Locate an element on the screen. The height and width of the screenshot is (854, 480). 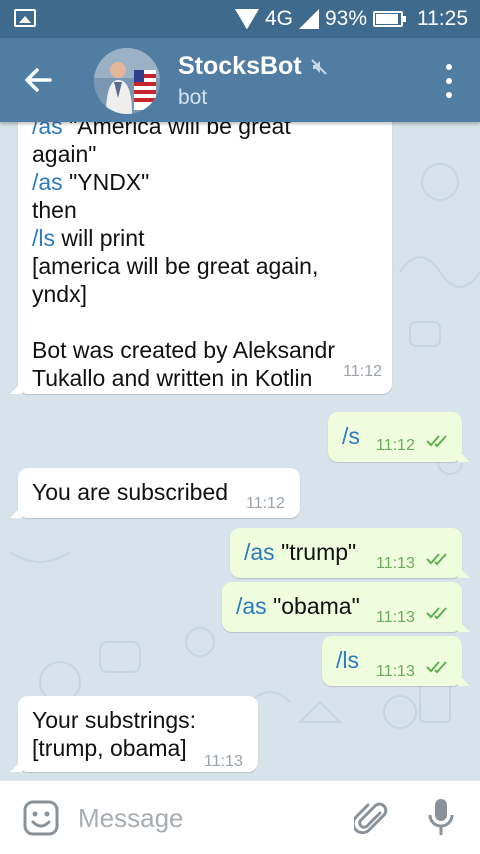
message-text: "trump" is located at coordinates (315, 552).